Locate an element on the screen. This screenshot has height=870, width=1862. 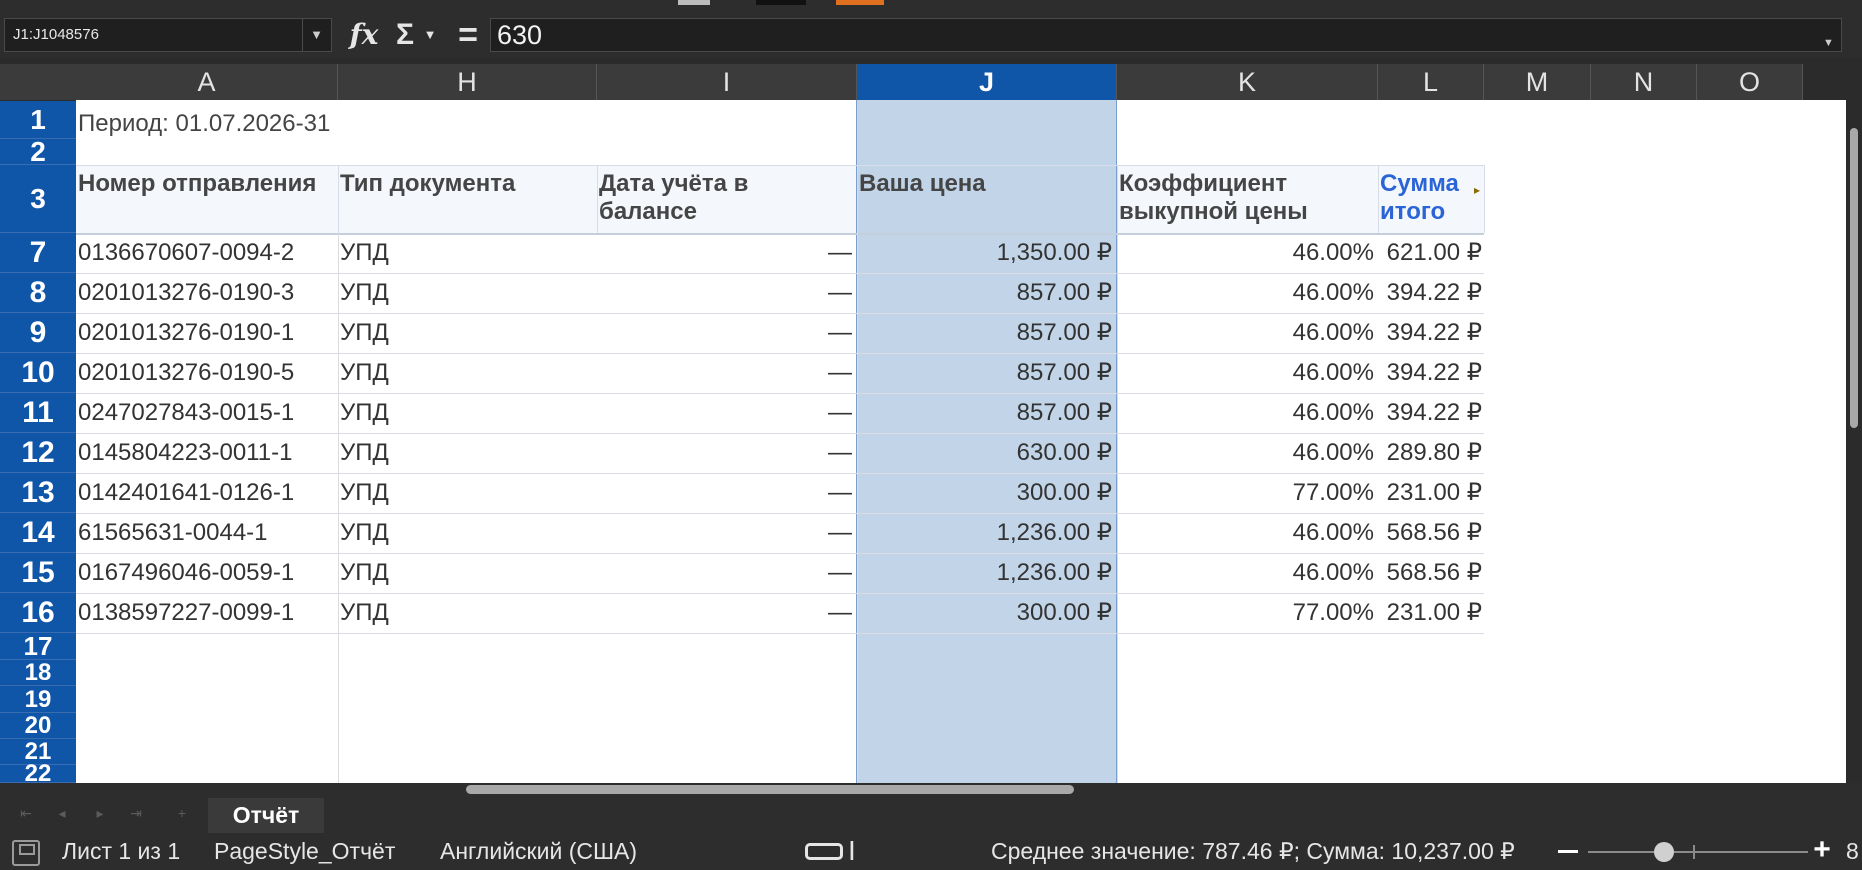
cell-j: 630.00 ₽ is located at coordinates (985, 453).